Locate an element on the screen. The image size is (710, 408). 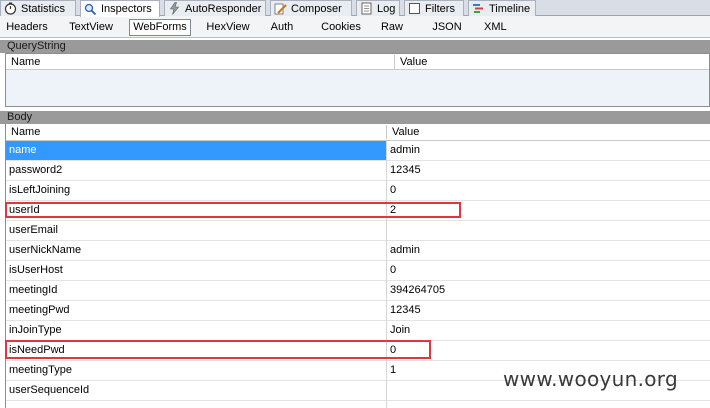
checkbox-icon is located at coordinates (414, 8).